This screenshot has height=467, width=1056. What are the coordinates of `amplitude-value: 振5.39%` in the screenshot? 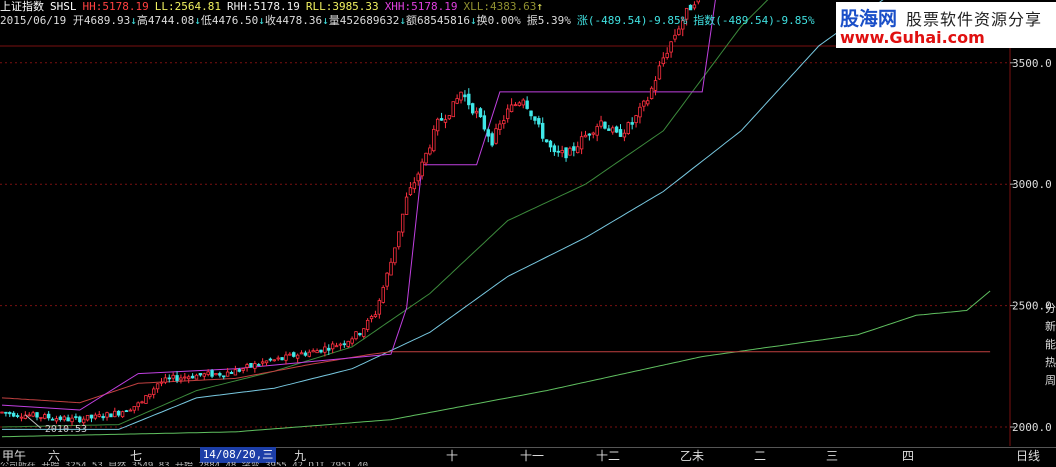 It's located at (548, 20).